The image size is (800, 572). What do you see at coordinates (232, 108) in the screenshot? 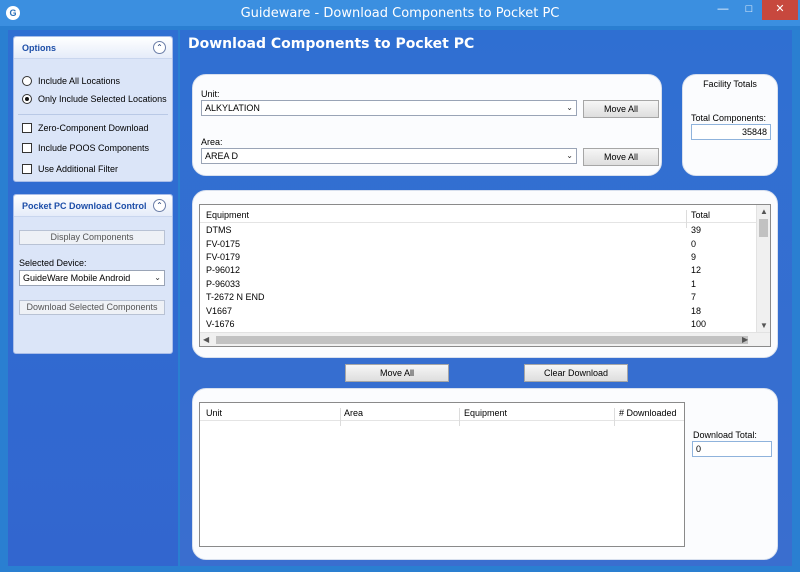
I see `unit-select-value: ALKYLATION` at bounding box center [232, 108].